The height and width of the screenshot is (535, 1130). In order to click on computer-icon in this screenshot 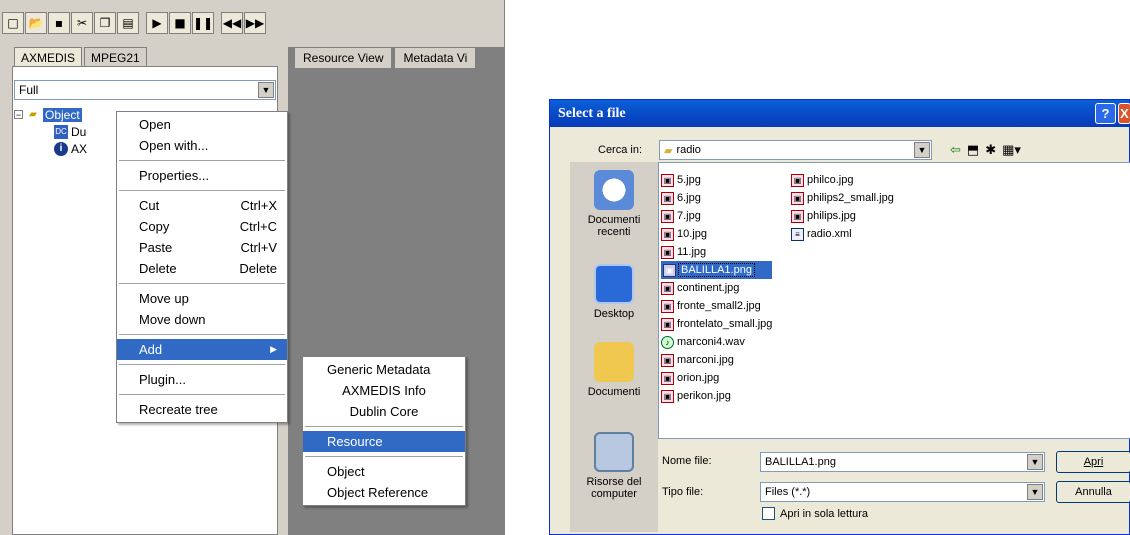, I will do `click(614, 452)`.